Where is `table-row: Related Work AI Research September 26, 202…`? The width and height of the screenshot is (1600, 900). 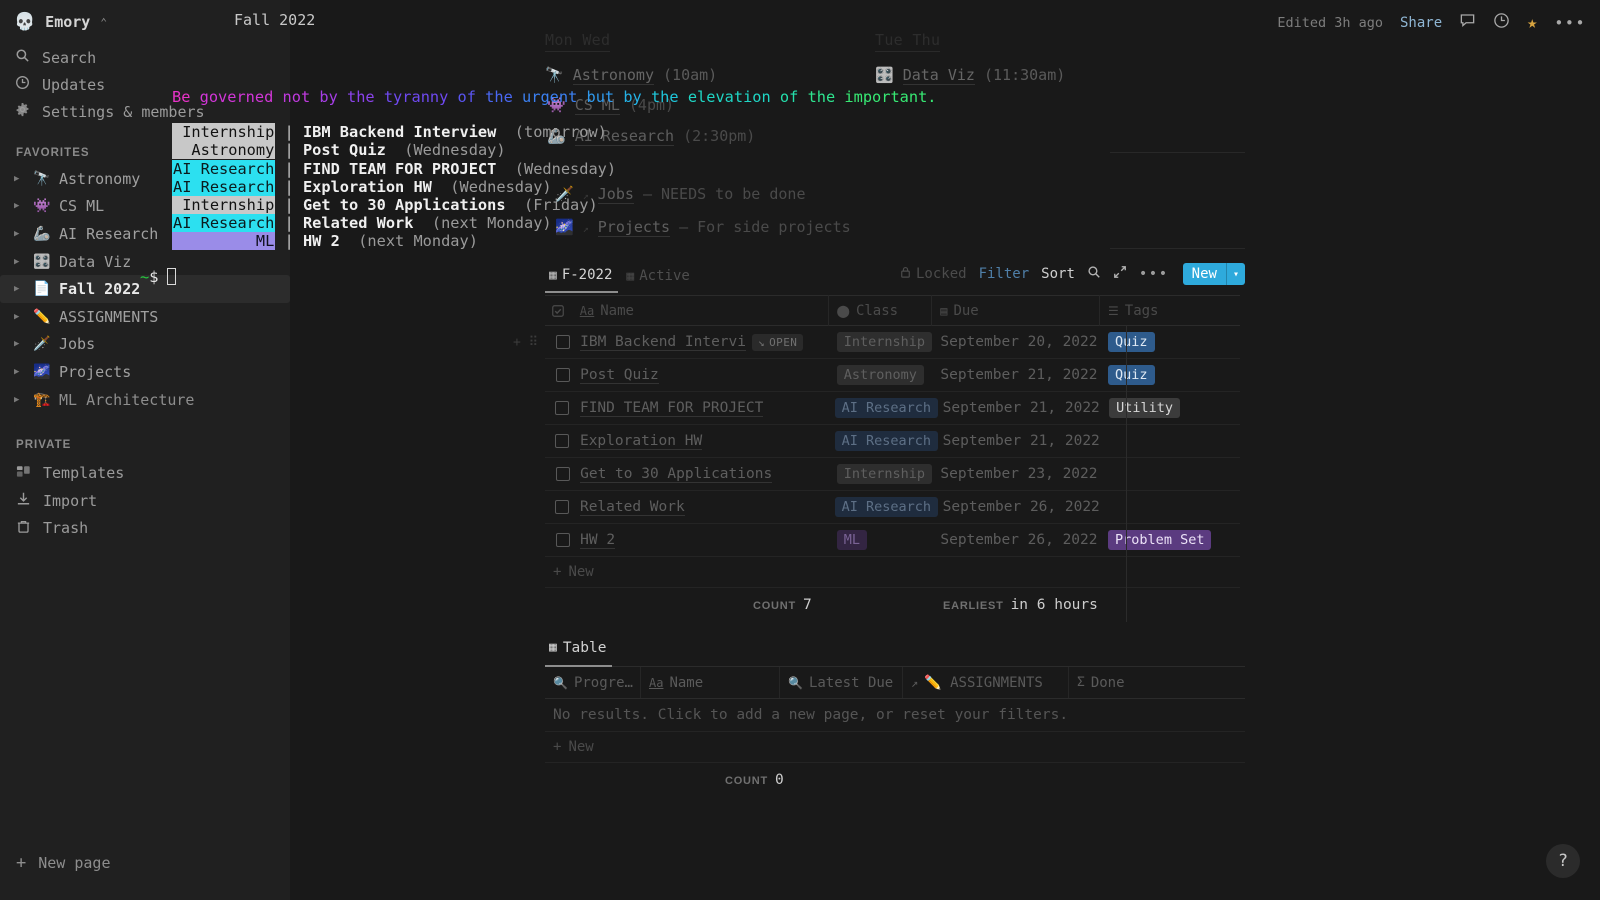 table-row: Related Work AI Research September 26, 202… is located at coordinates (892, 507).